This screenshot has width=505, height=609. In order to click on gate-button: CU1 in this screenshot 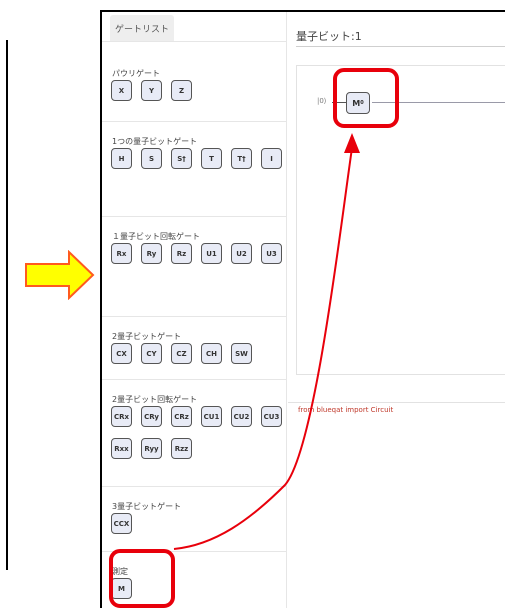, I will do `click(211, 416)`.